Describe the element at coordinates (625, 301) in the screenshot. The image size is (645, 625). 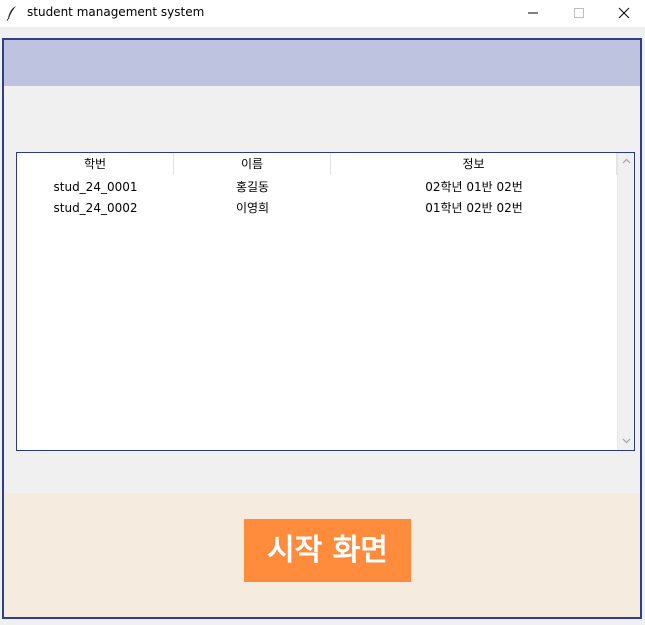
I see `vertical-scrollbar` at that location.